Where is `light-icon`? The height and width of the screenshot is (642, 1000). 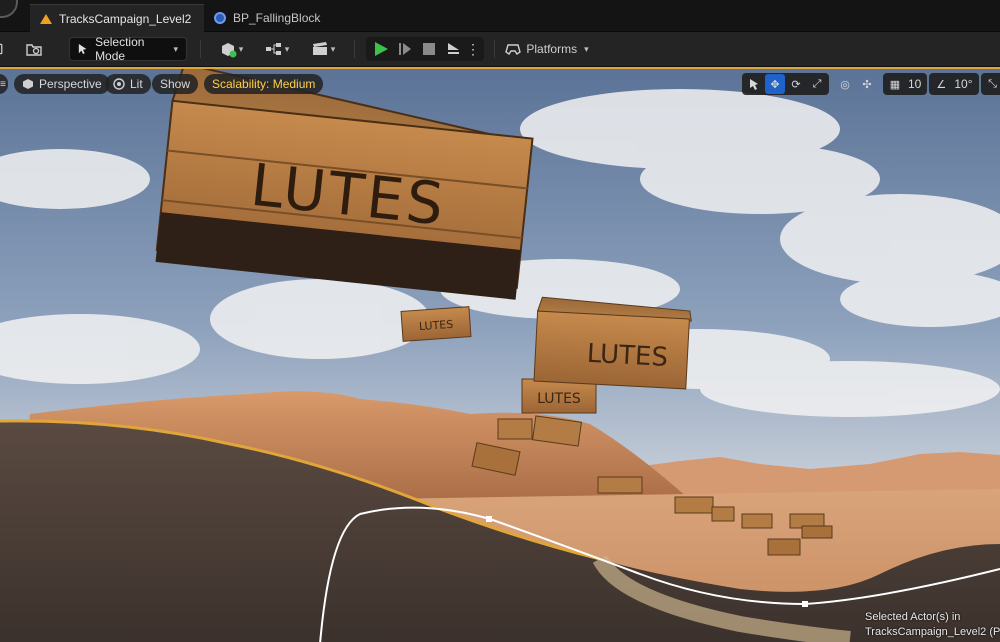 light-icon is located at coordinates (119, 84).